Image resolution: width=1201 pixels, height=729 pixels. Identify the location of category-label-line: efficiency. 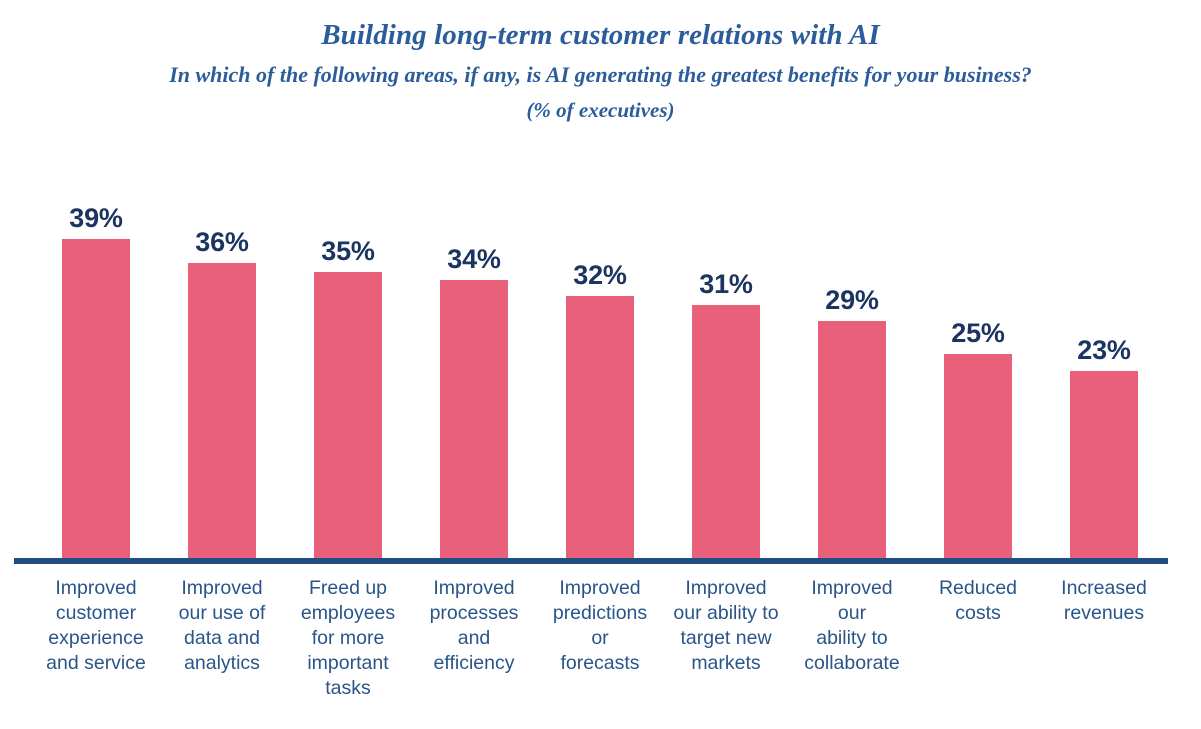
(474, 662).